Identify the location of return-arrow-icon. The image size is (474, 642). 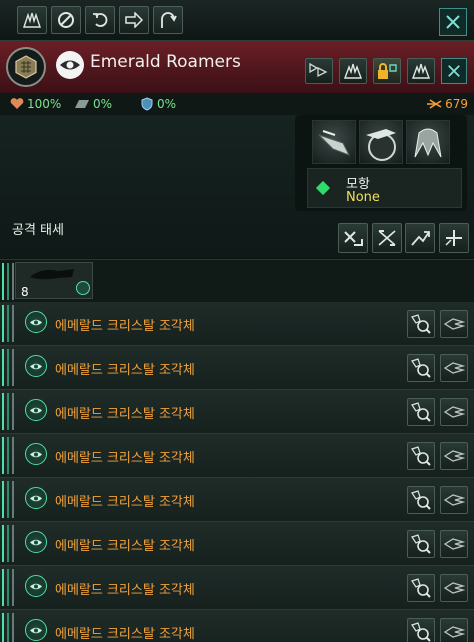
(168, 20).